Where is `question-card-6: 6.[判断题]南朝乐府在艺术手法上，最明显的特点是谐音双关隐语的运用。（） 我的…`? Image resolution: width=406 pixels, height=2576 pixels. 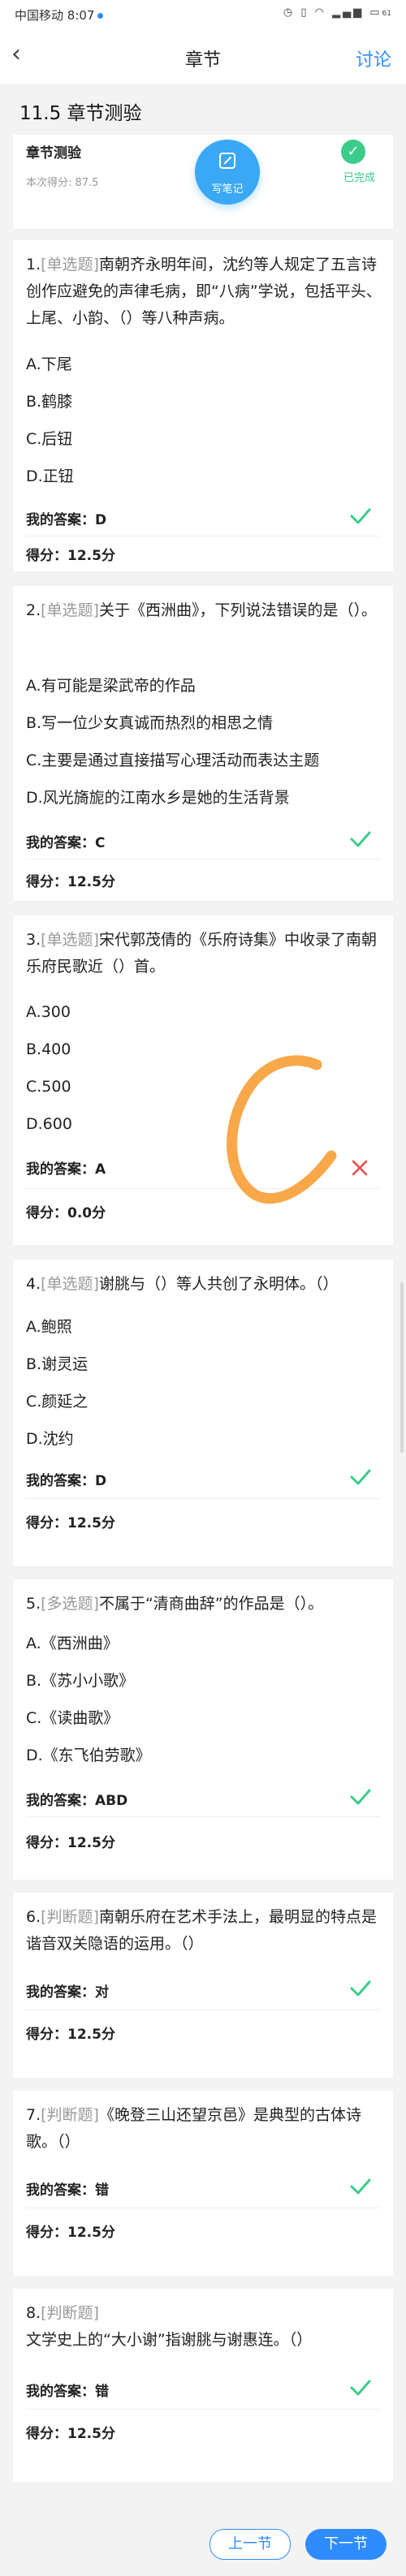
question-card-6: 6.[判断题]南朝乐府在艺术手法上，最明显的特点是谐音双关隐语的运用。（） 我的… is located at coordinates (203, 1986).